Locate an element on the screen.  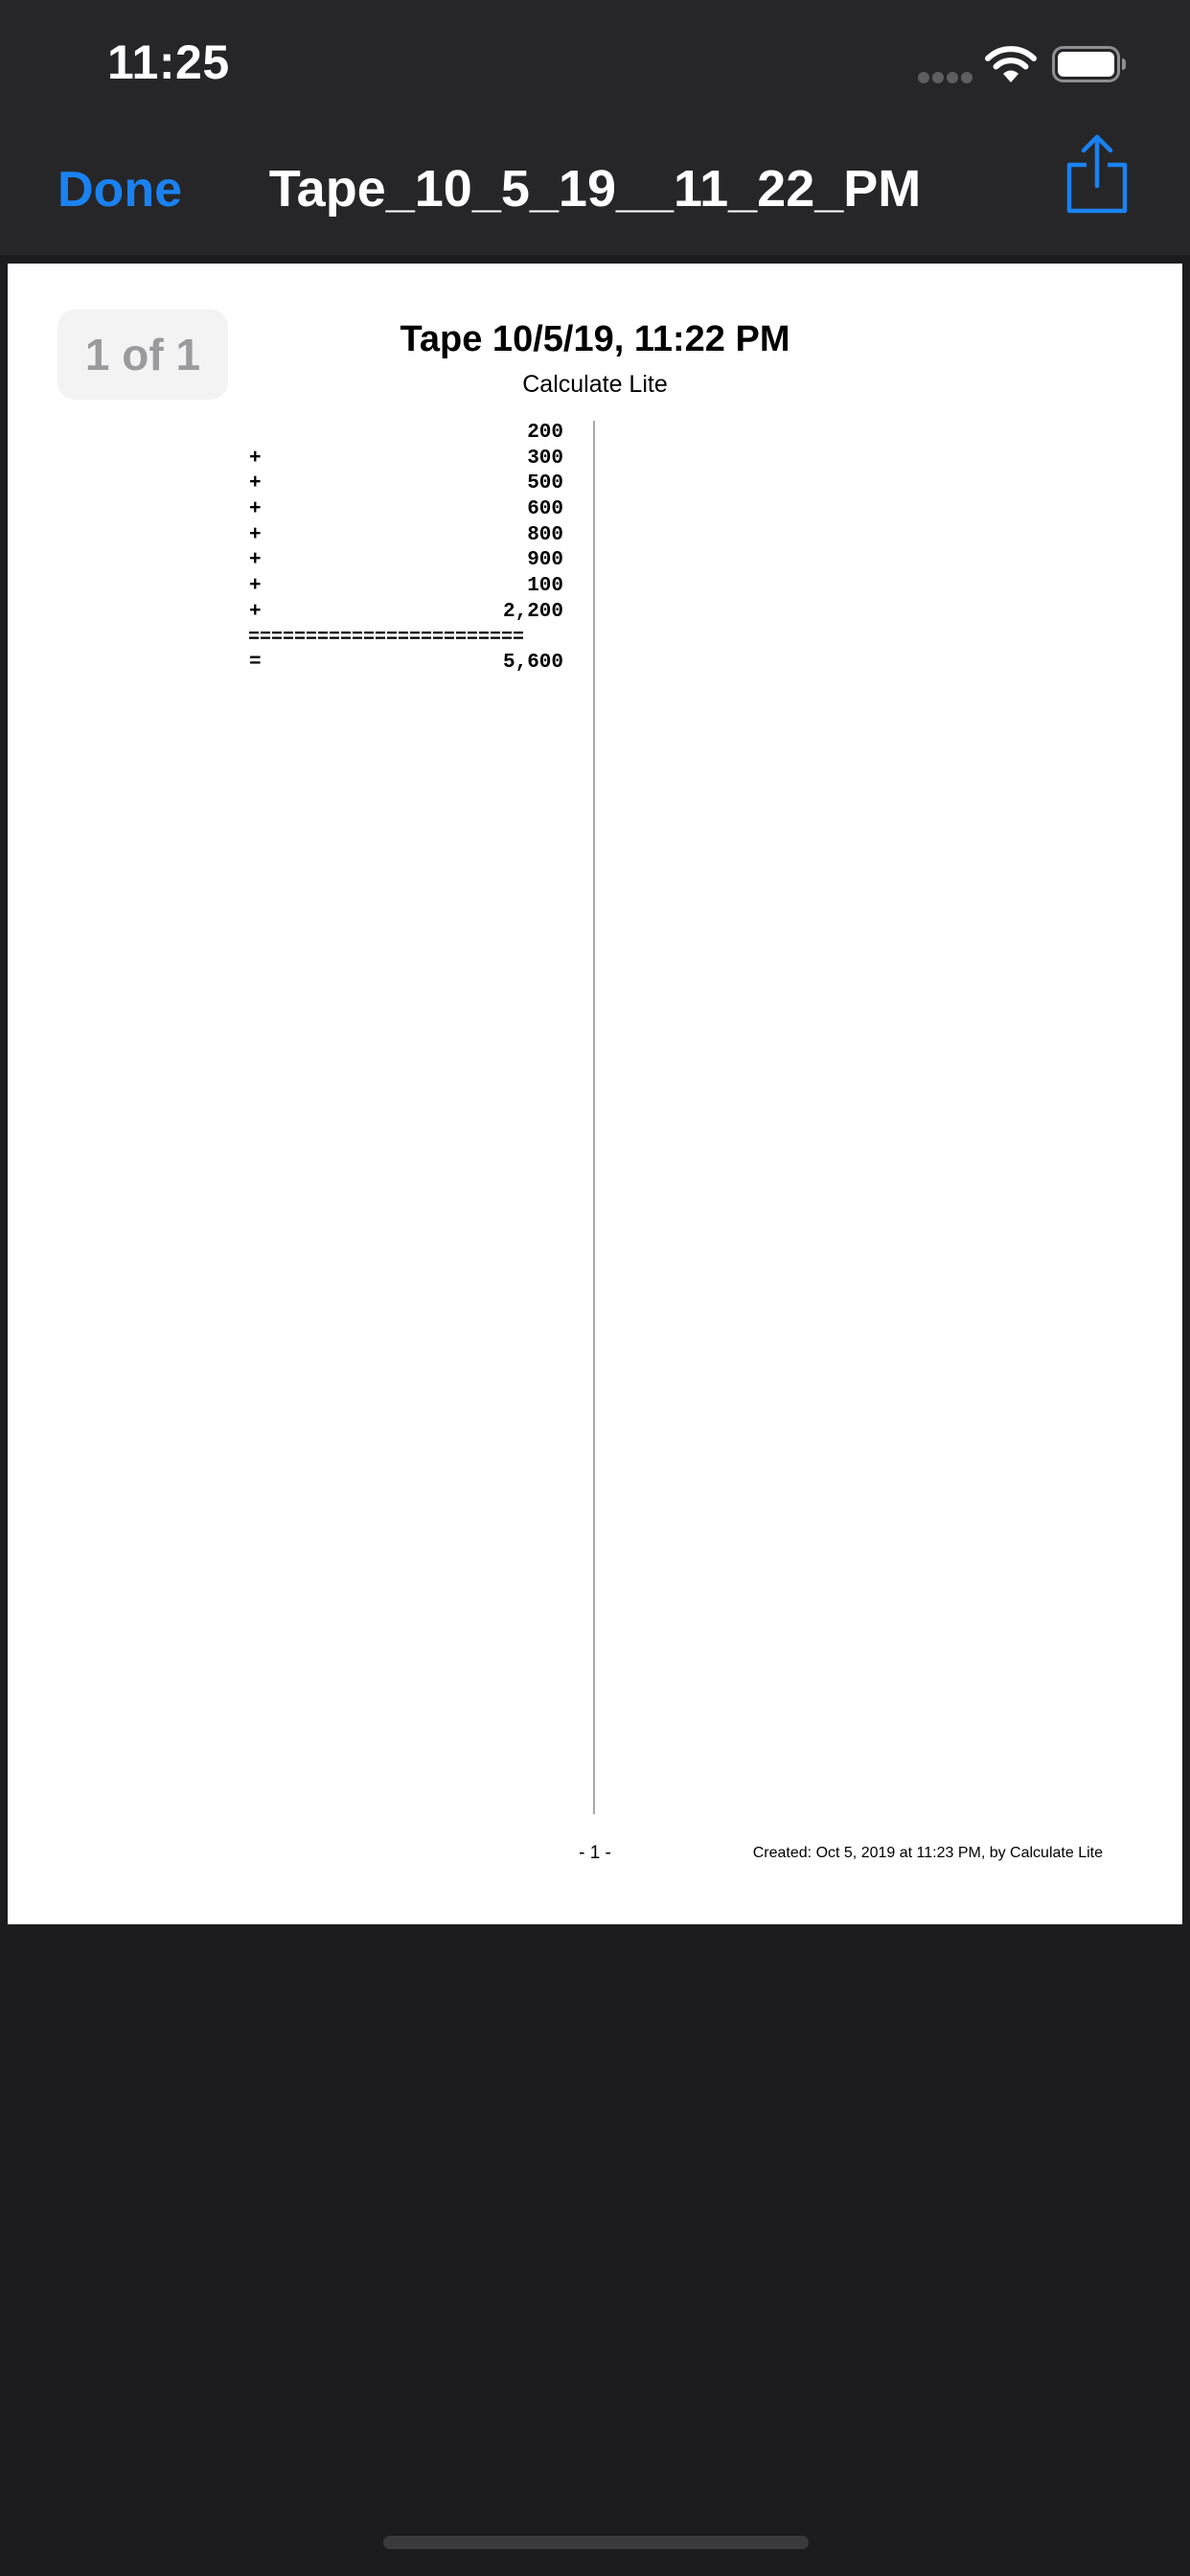
tape-value: 500 is located at coordinates (545, 483).